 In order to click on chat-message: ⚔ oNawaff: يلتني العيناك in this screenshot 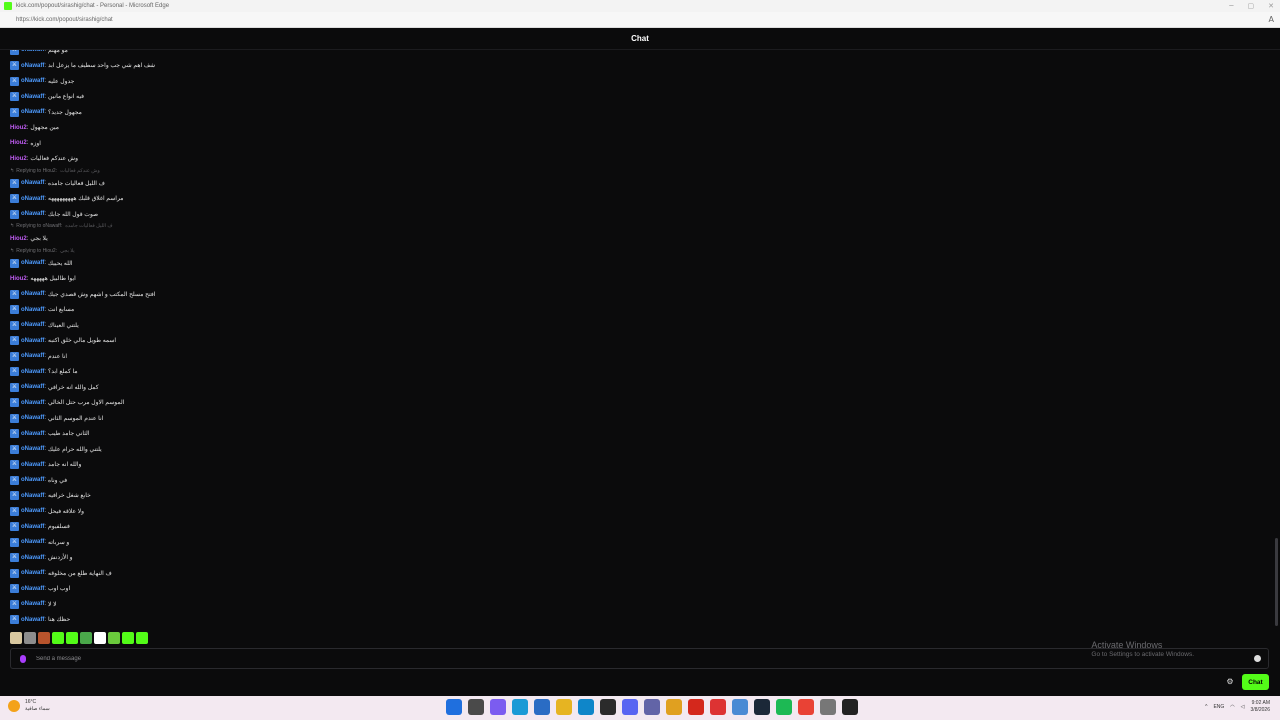, I will do `click(44, 325)`.